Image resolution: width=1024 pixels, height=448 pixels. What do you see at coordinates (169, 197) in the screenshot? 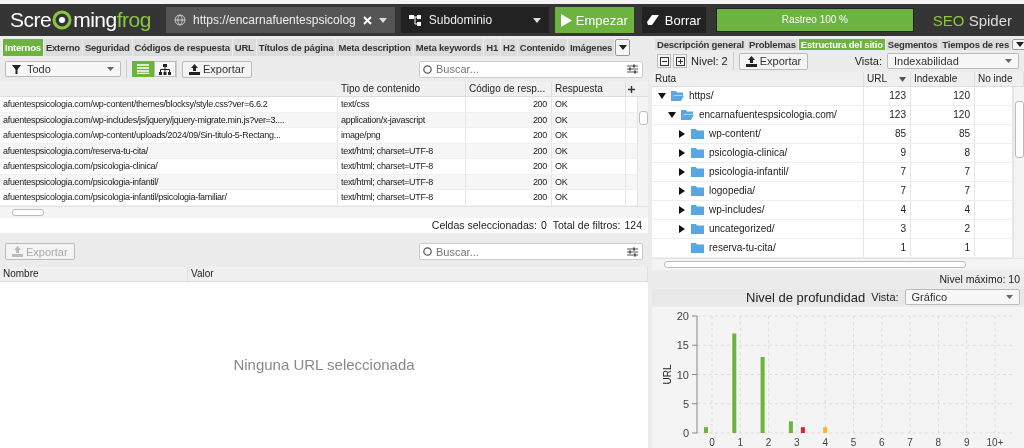
I see `table-cell: afuentespsicologia.com/psicologia-infantil/psicologia-familiar/` at bounding box center [169, 197].